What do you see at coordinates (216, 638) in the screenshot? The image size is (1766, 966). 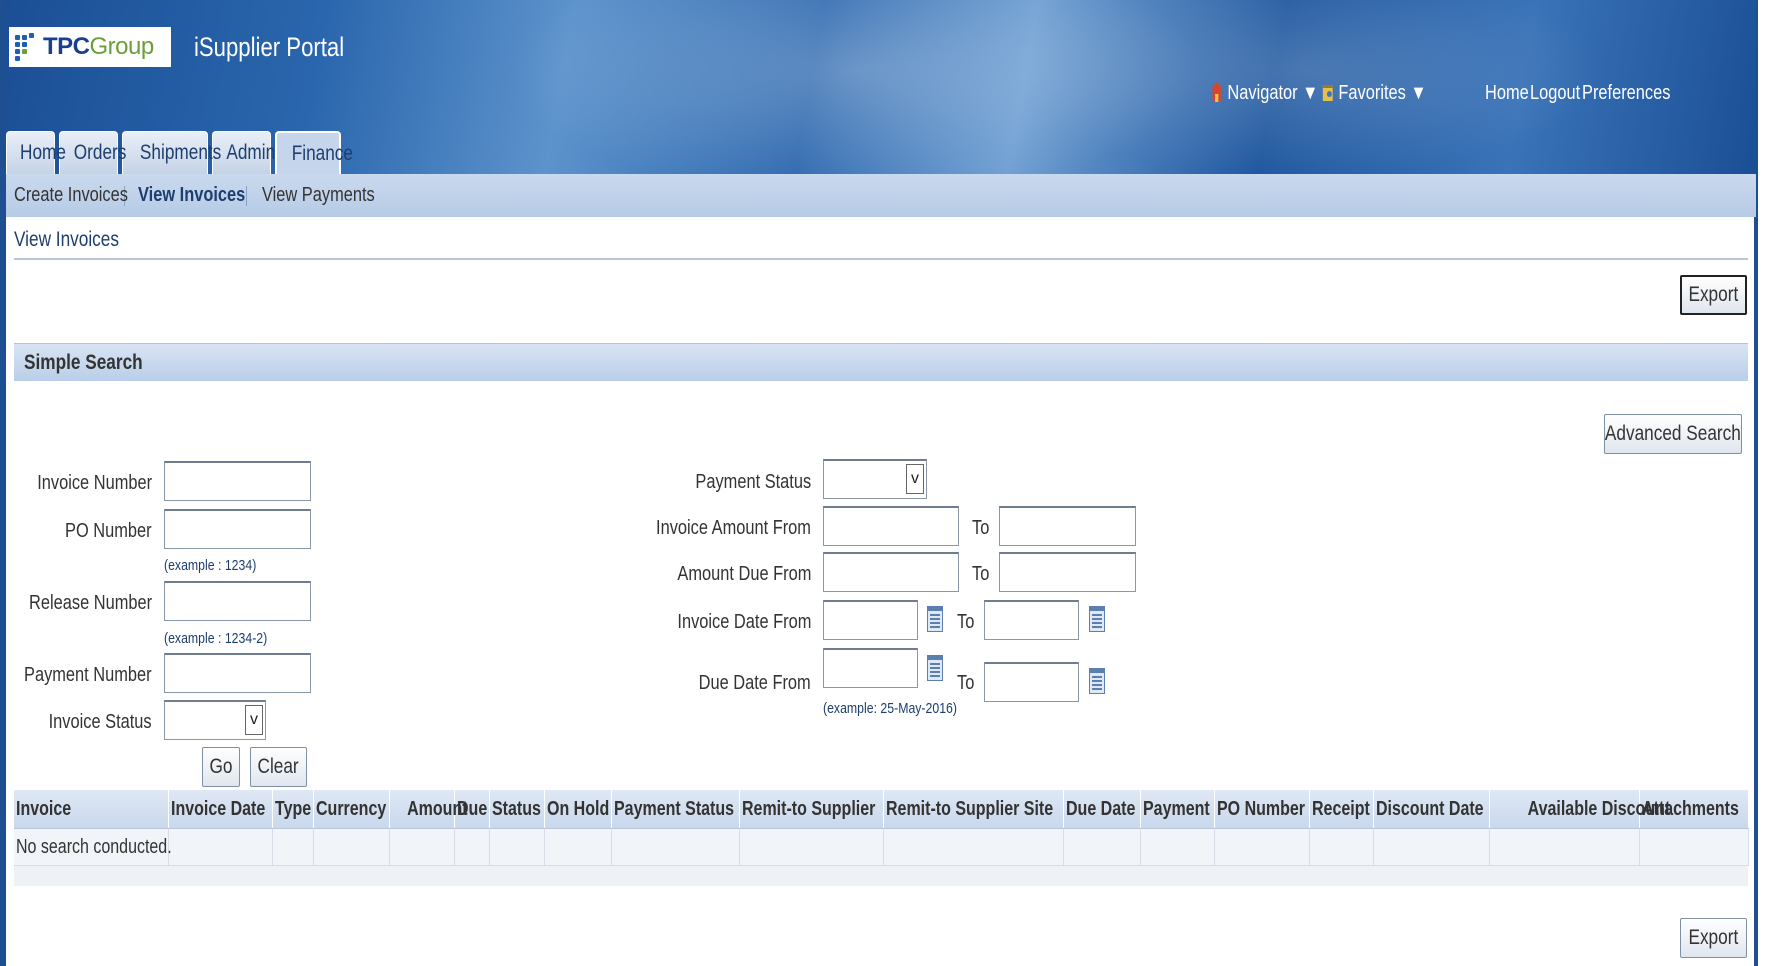 I see `release-number-hint: (example : 1234-2)` at bounding box center [216, 638].